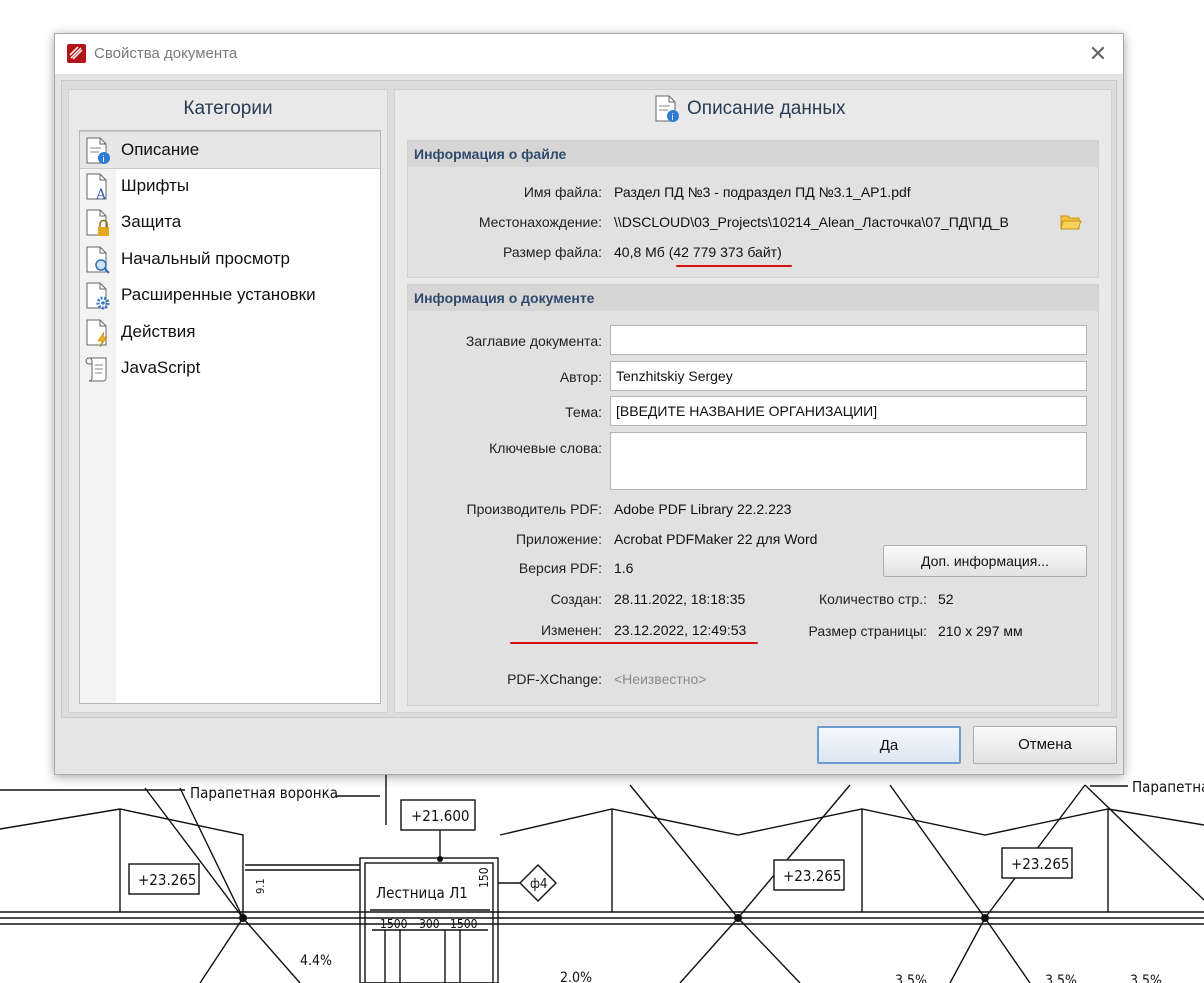  What do you see at coordinates (1146, 978) in the screenshot?
I see `drawing-slope-5: 3.5%` at bounding box center [1146, 978].